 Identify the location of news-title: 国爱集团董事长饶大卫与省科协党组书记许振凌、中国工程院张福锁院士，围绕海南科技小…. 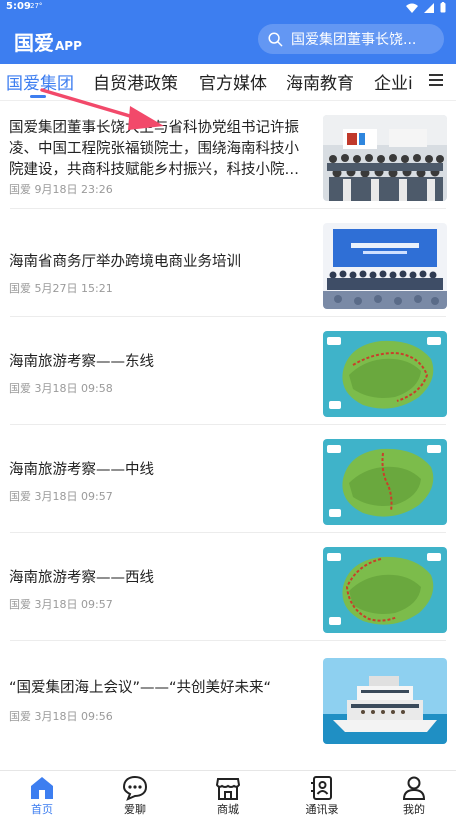
(154, 149).